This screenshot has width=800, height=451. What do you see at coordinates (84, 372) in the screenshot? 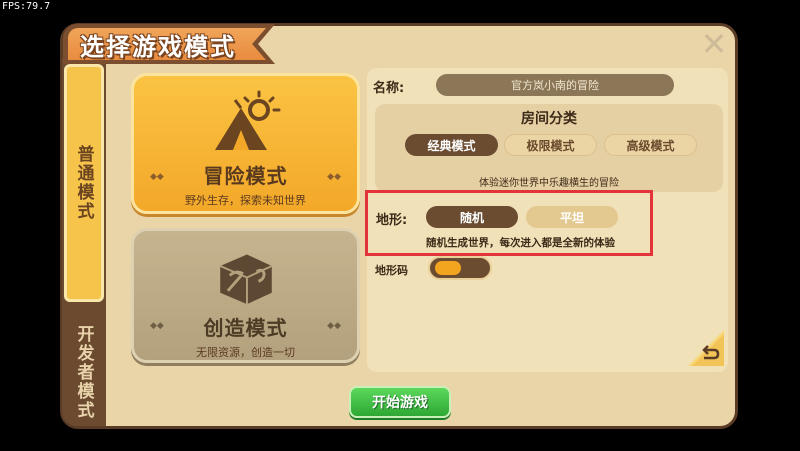
I see `tab-developer-mode: 开发者模式` at bounding box center [84, 372].